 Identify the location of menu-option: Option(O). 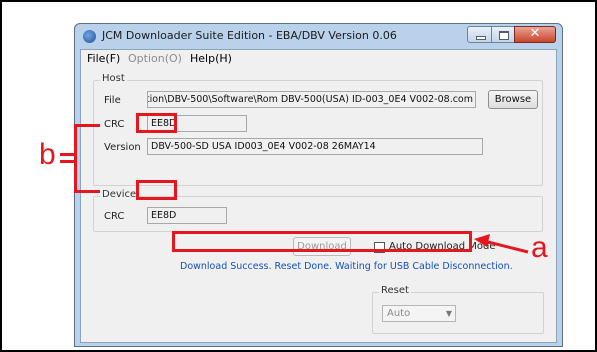
(155, 58).